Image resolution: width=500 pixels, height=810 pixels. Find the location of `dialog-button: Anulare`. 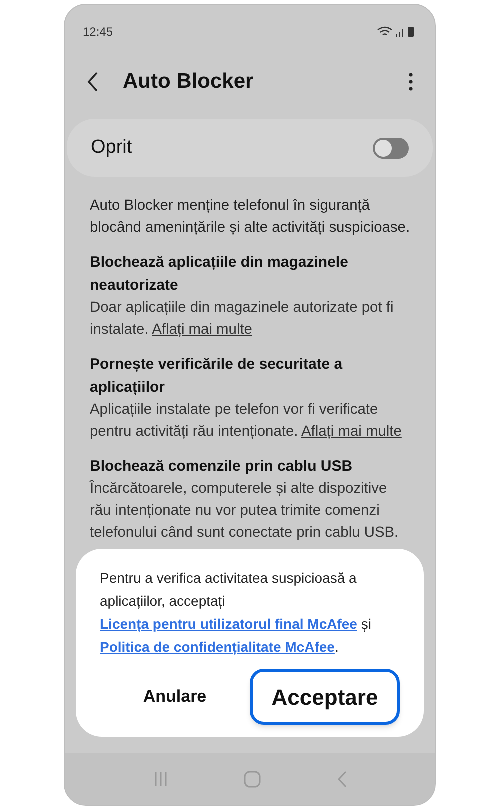

dialog-button: Anulare is located at coordinates (175, 697).